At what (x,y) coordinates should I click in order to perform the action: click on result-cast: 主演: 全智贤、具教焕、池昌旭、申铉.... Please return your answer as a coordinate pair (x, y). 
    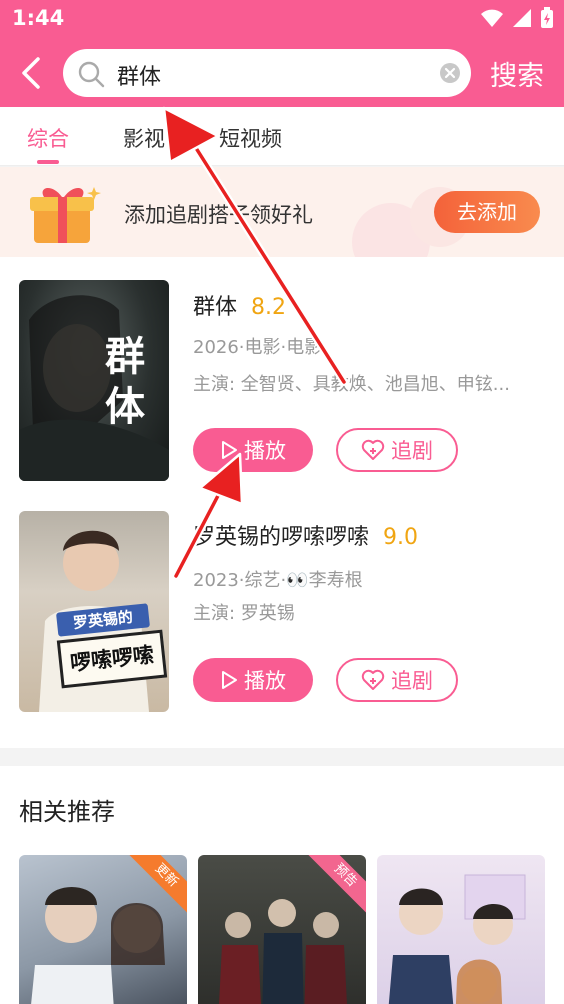
    Looking at the image, I should click on (351, 384).